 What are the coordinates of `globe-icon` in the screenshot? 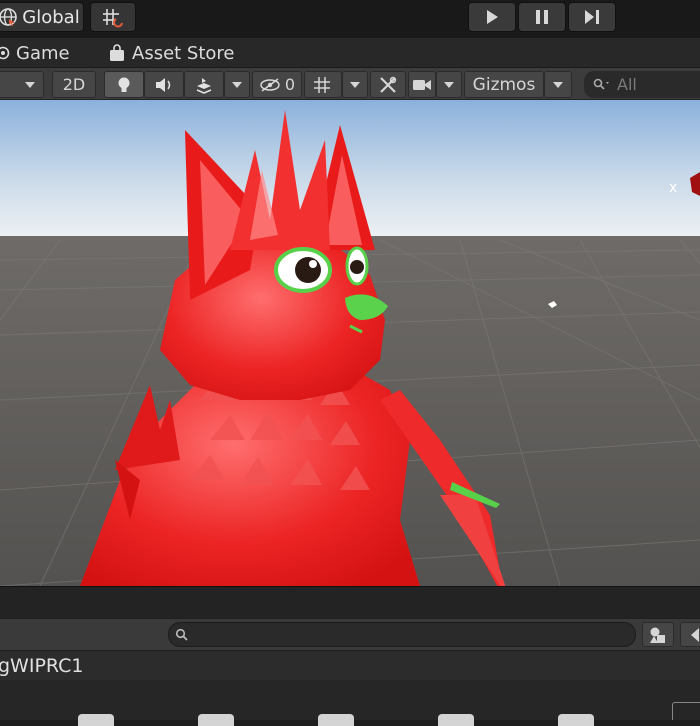 It's located at (9, 17).